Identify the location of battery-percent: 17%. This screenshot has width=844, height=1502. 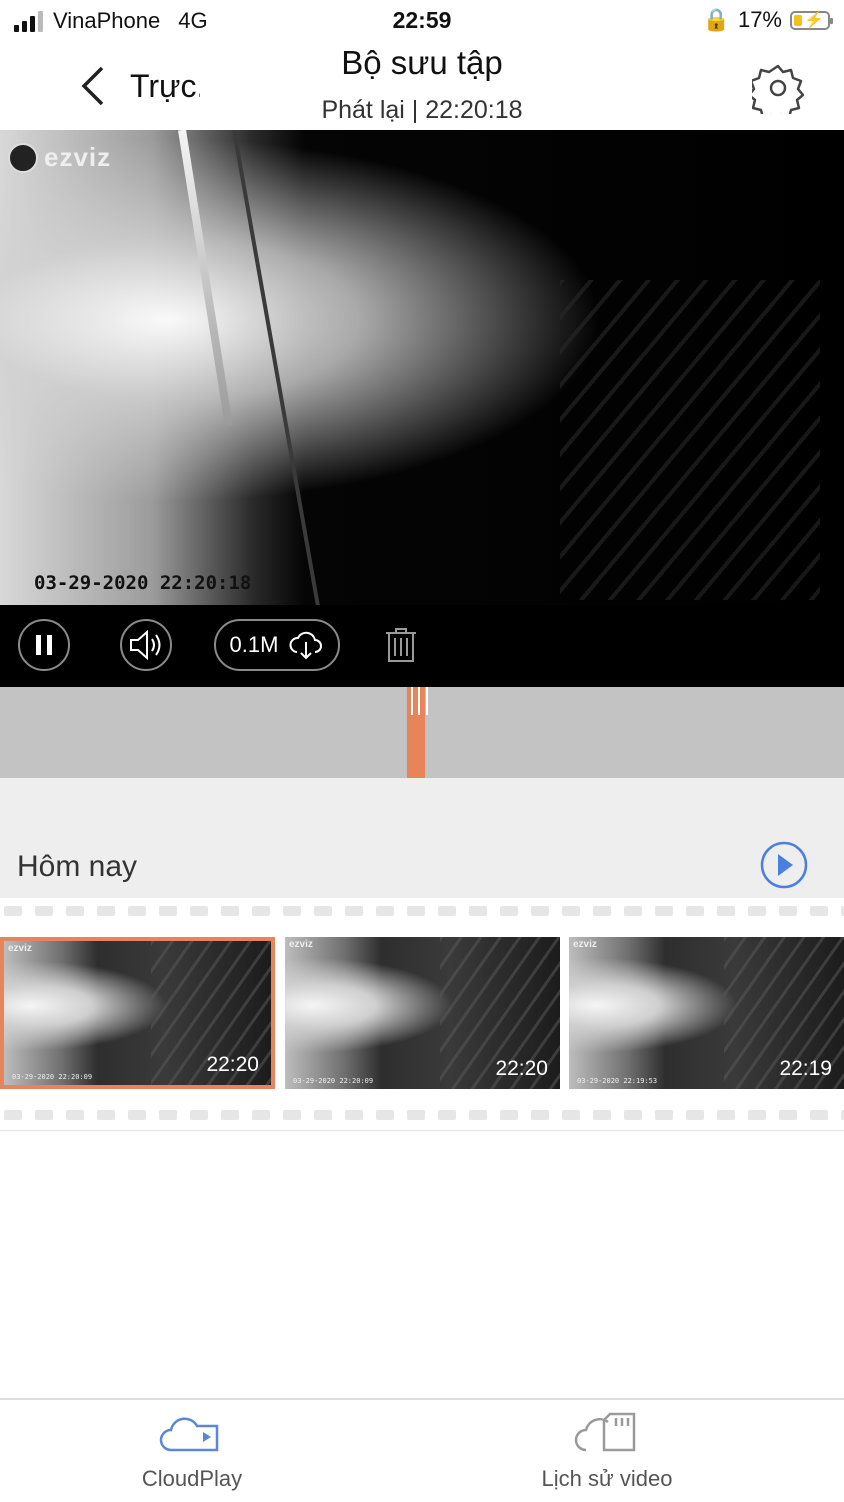
(759, 19).